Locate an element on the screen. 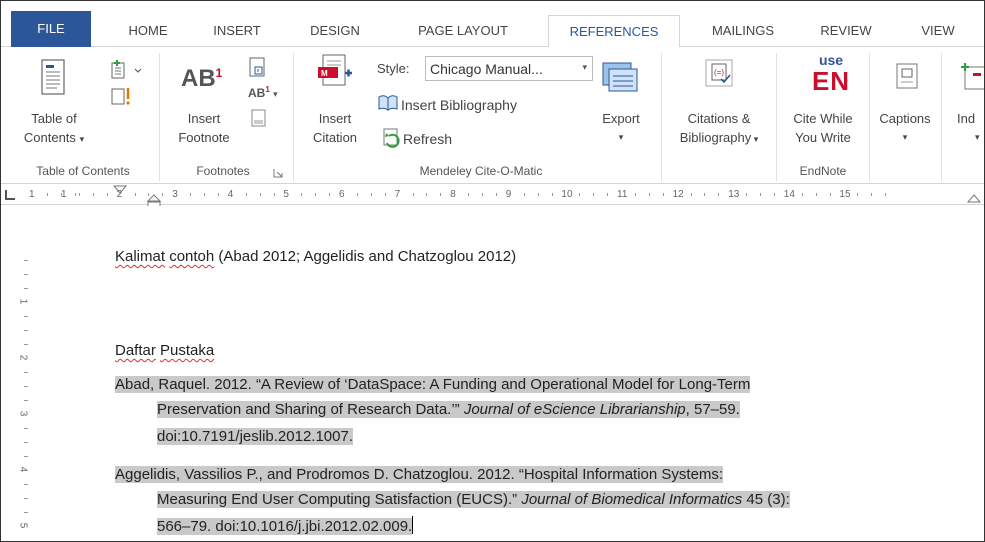 This screenshot has width=985, height=542. right-indent-marker is located at coordinates (974, 199).